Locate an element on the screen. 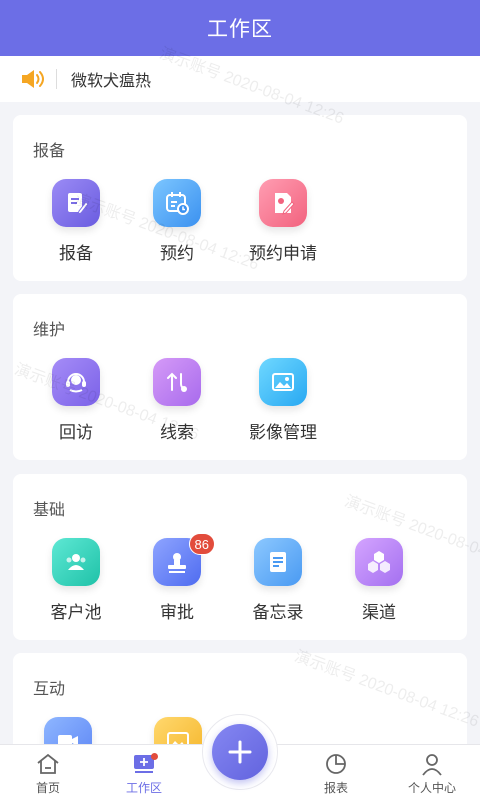 The width and height of the screenshot is (480, 800). notice-text: 微软犬瘟热 is located at coordinates (111, 79).